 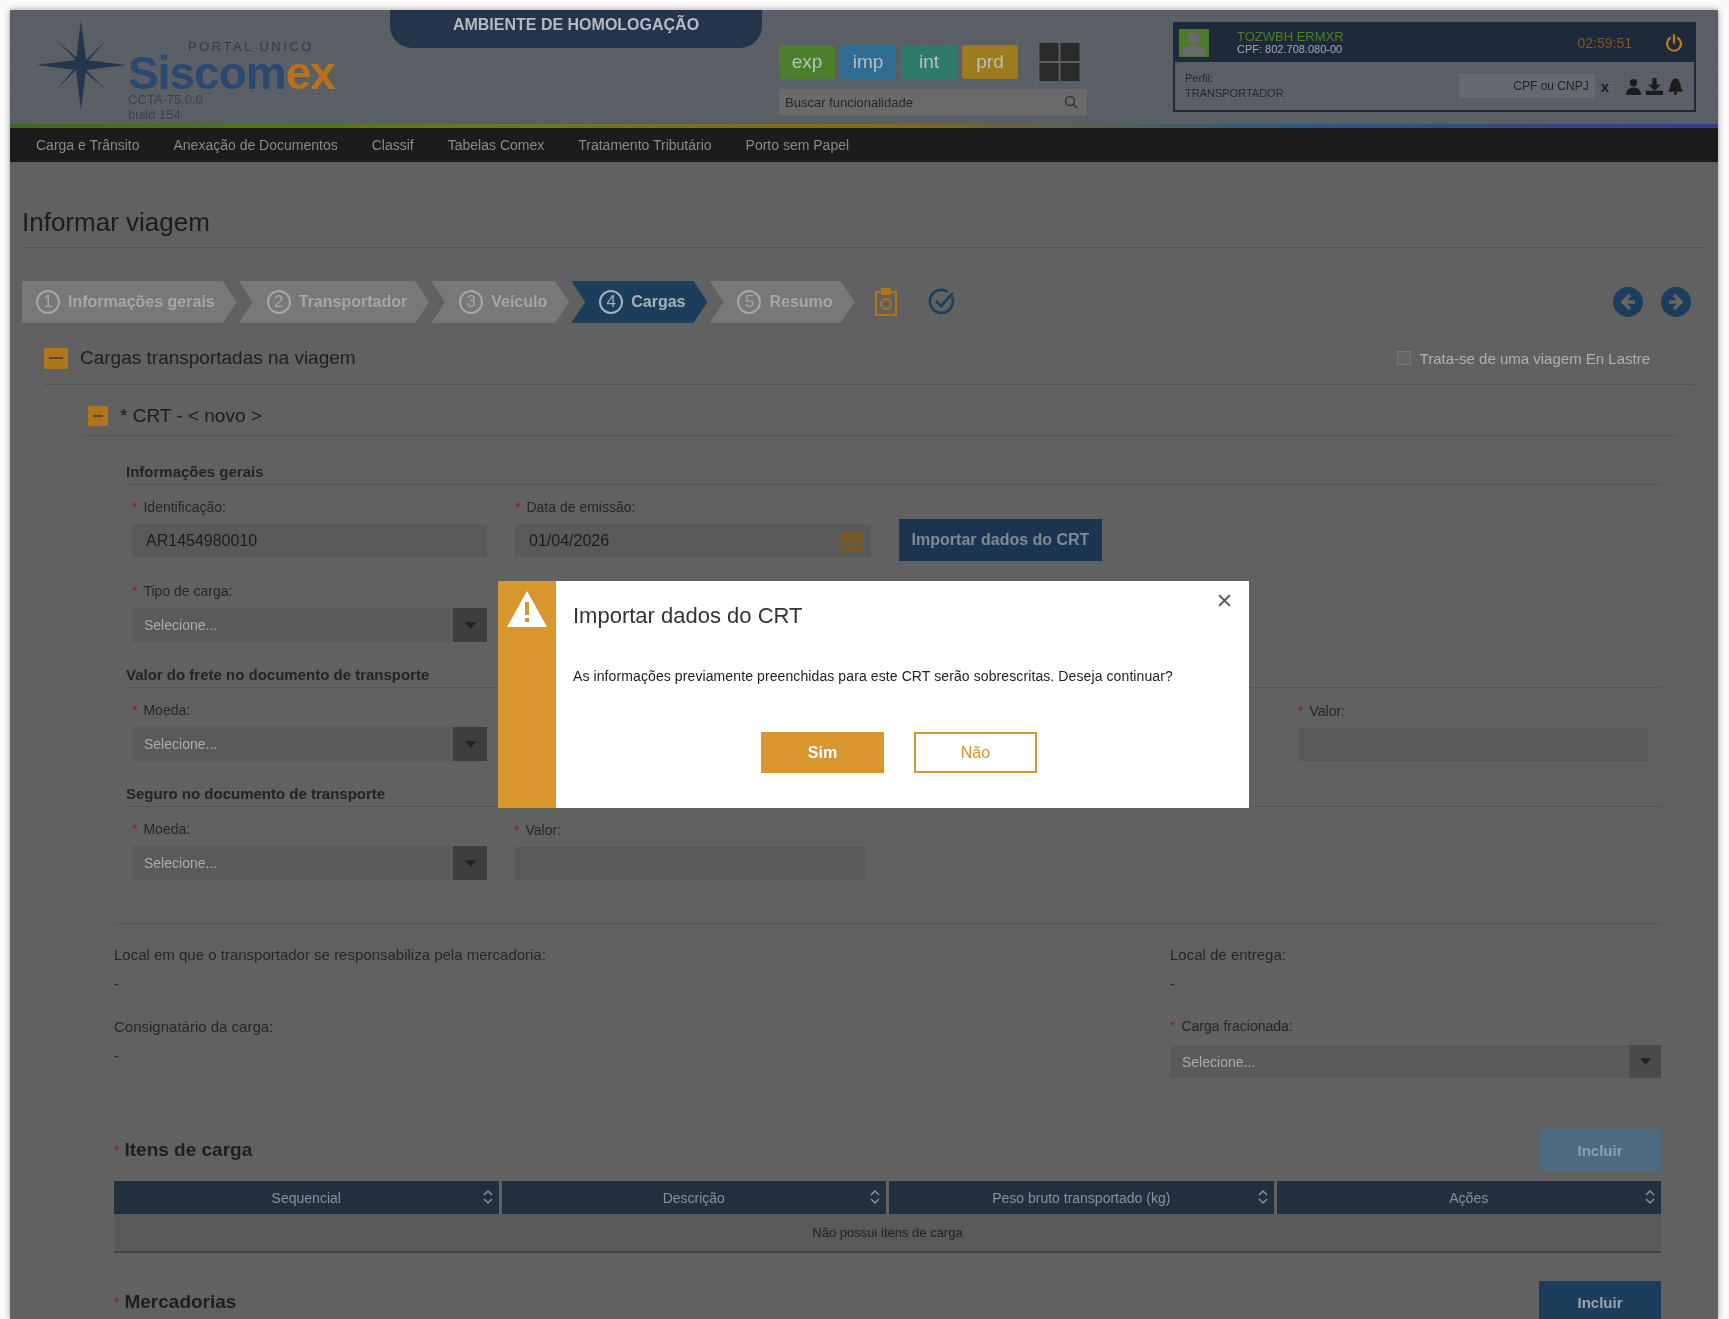 I want to click on warning-icon, so click(x=527, y=609).